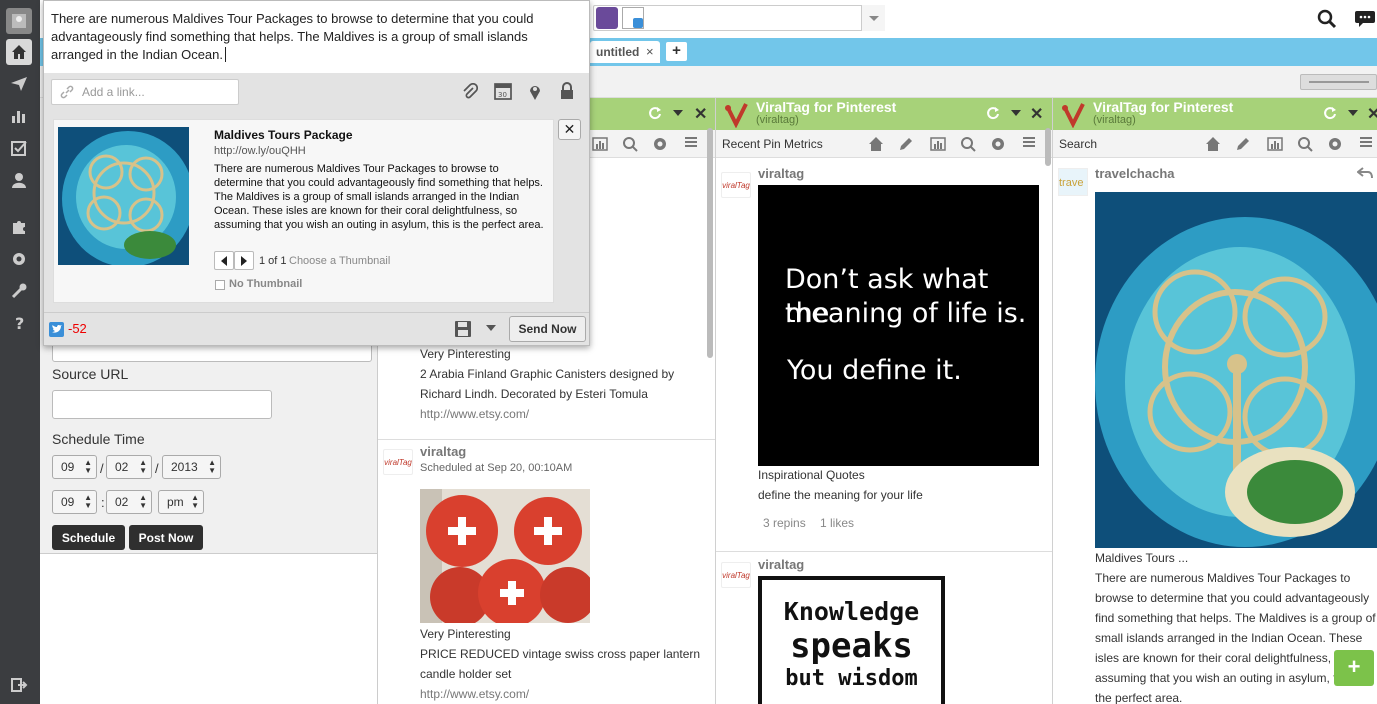  Describe the element at coordinates (1365, 173) in the screenshot. I see `repin-icon` at that location.